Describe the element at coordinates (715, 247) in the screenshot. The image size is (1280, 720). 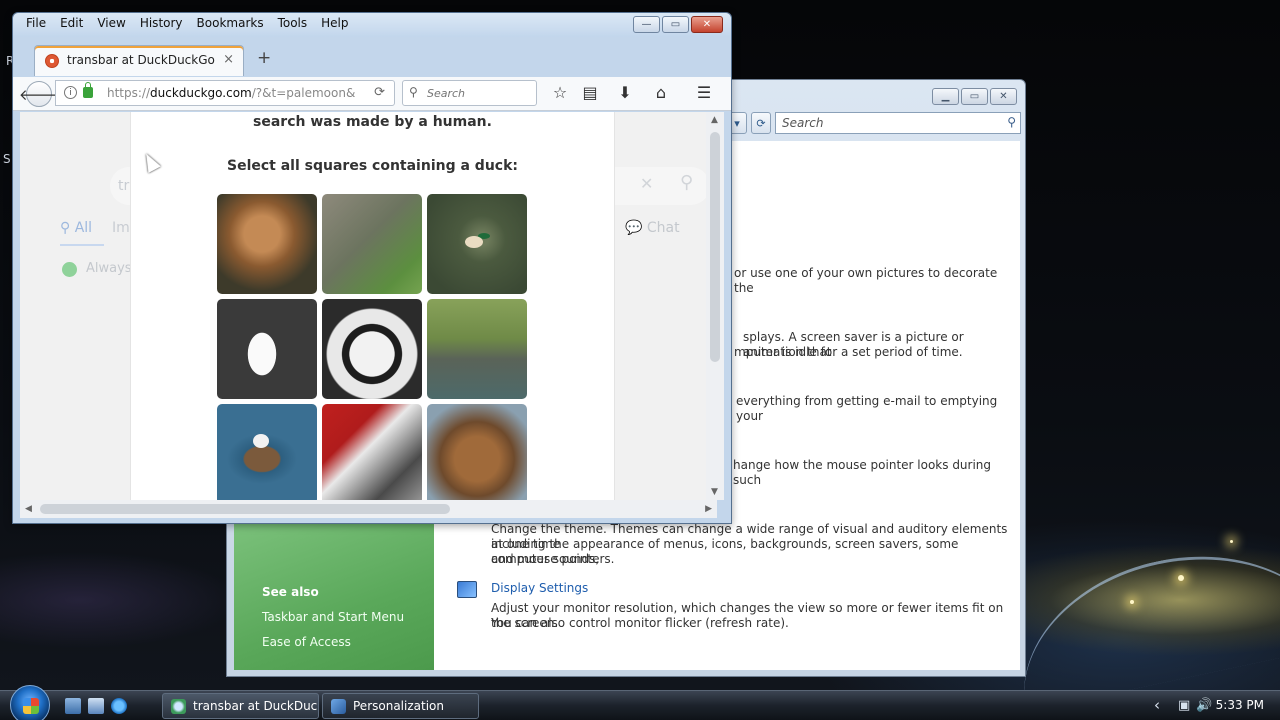
I see `vertical-scroll-thumb` at that location.